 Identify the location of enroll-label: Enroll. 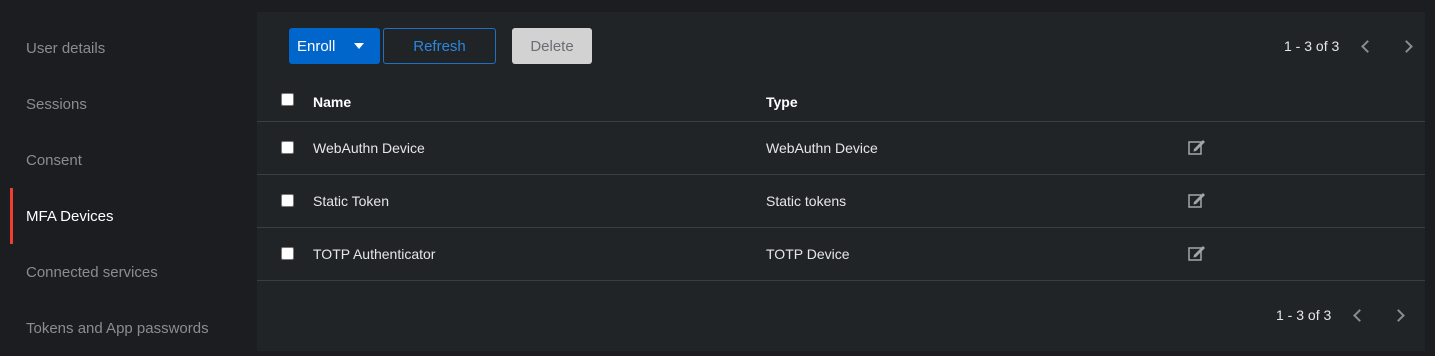
(316, 46).